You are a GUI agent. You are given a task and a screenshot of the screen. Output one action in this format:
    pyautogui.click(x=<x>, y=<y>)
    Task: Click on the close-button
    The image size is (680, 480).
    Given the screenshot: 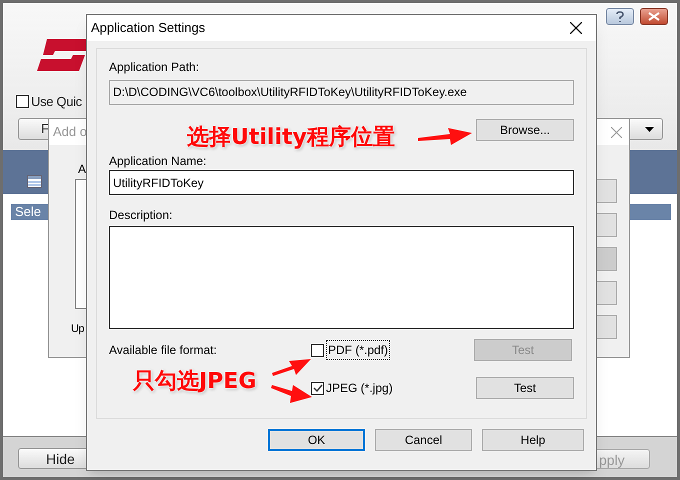 What is the action you would take?
    pyautogui.click(x=654, y=16)
    